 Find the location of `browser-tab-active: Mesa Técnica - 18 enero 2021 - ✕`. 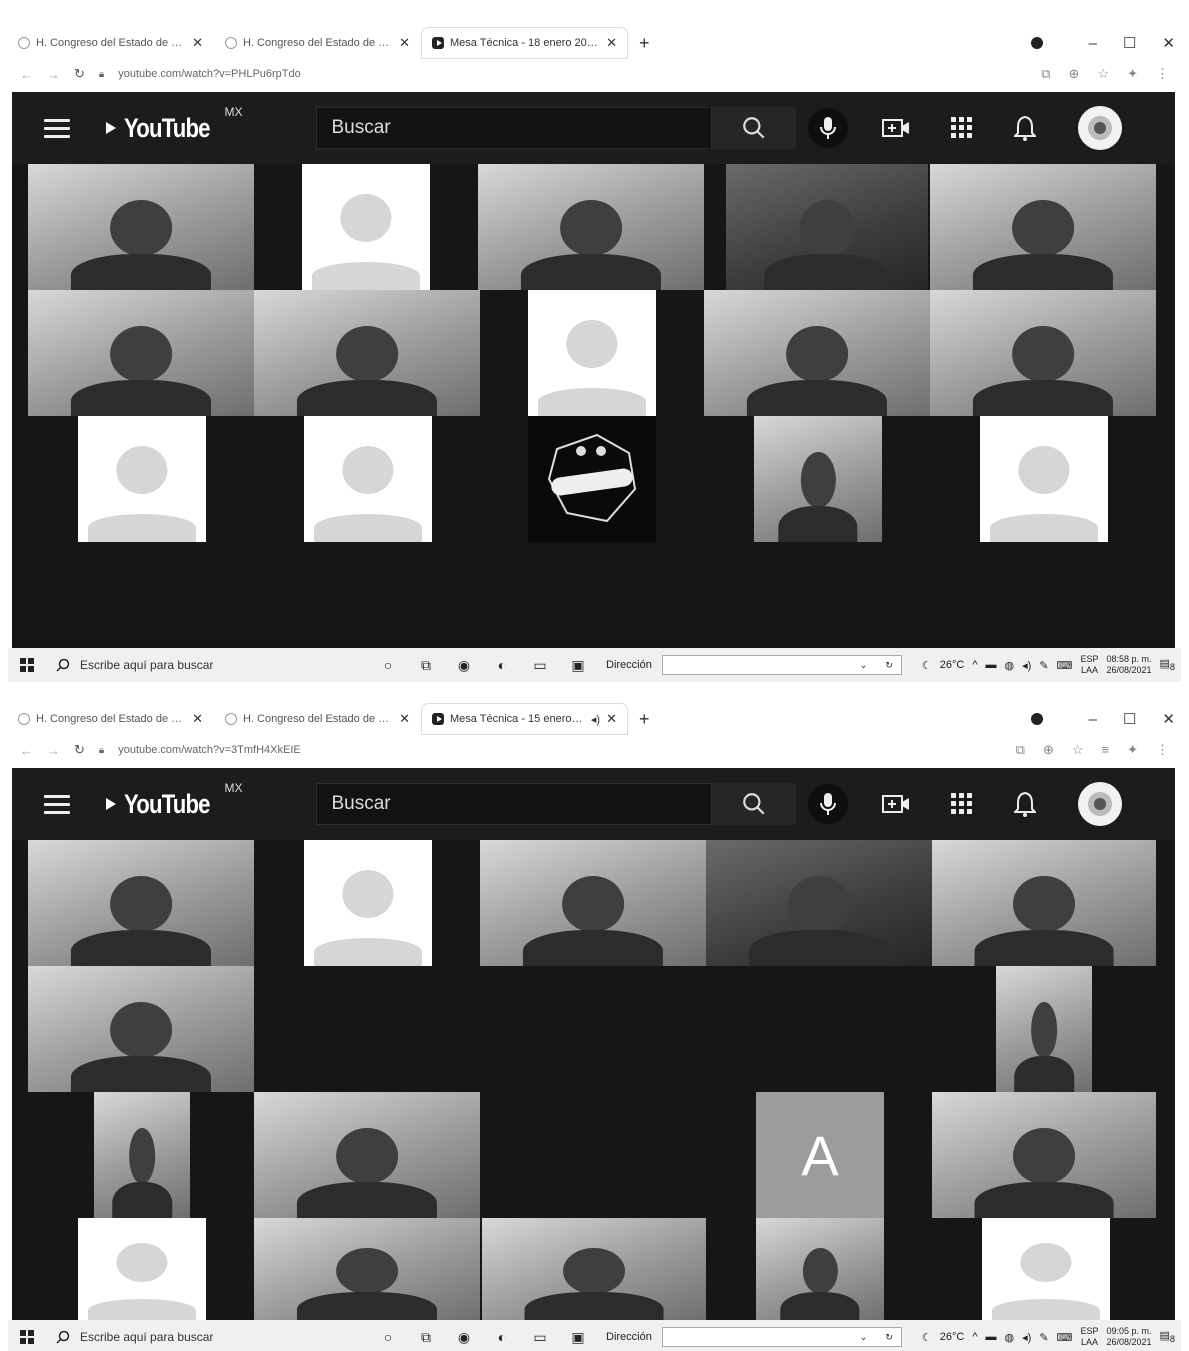

browser-tab-active: Mesa Técnica - 18 enero 2021 - ✕ is located at coordinates (524, 43).